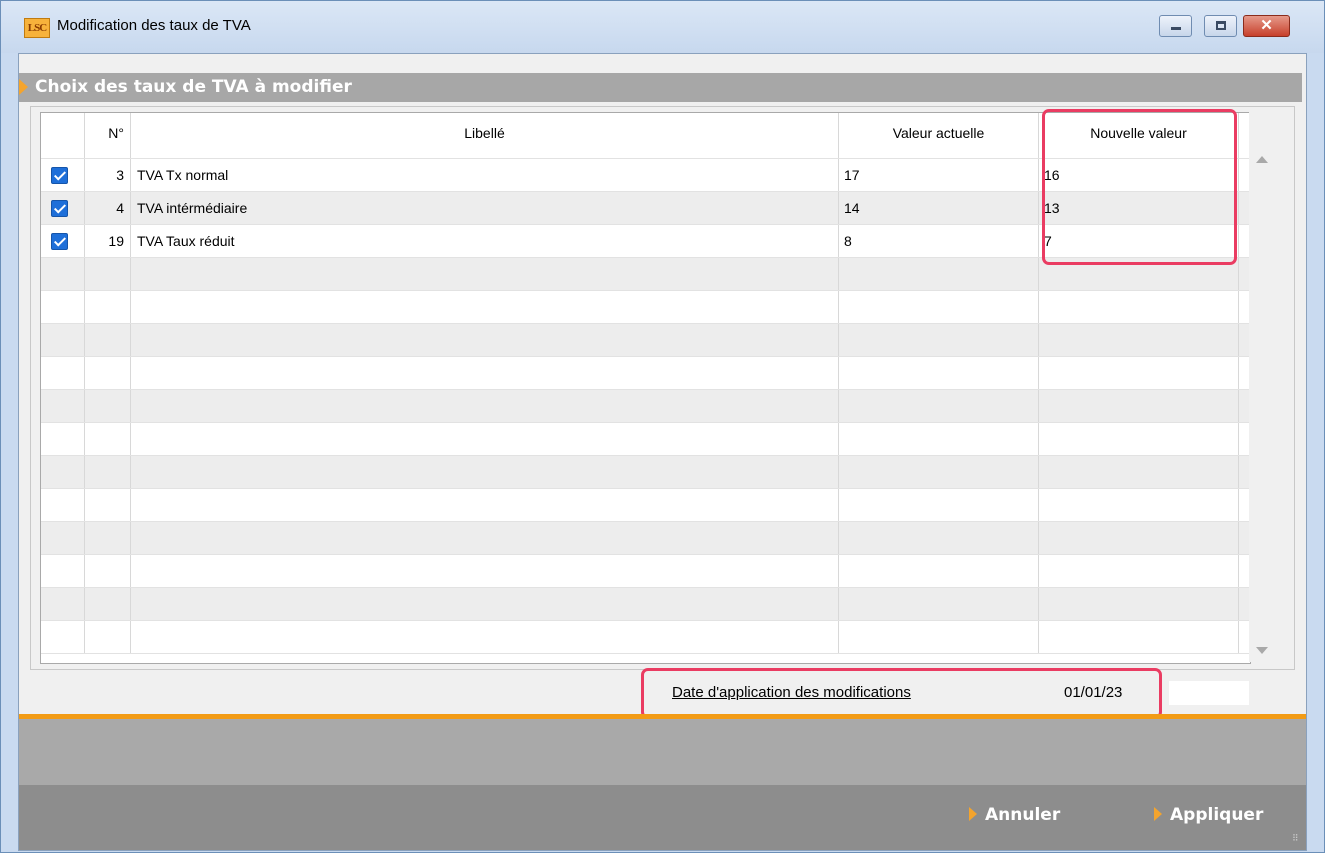 This screenshot has height=853, width=1325. I want to click on valeur-actuelle-cell: 14, so click(939, 208).